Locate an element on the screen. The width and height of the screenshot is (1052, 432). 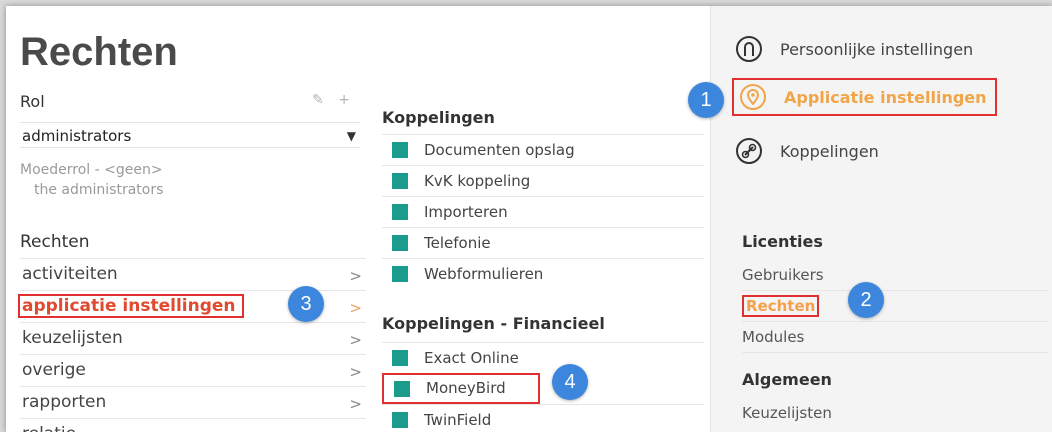
koppeling-label: KvK koppeling is located at coordinates (477, 180).